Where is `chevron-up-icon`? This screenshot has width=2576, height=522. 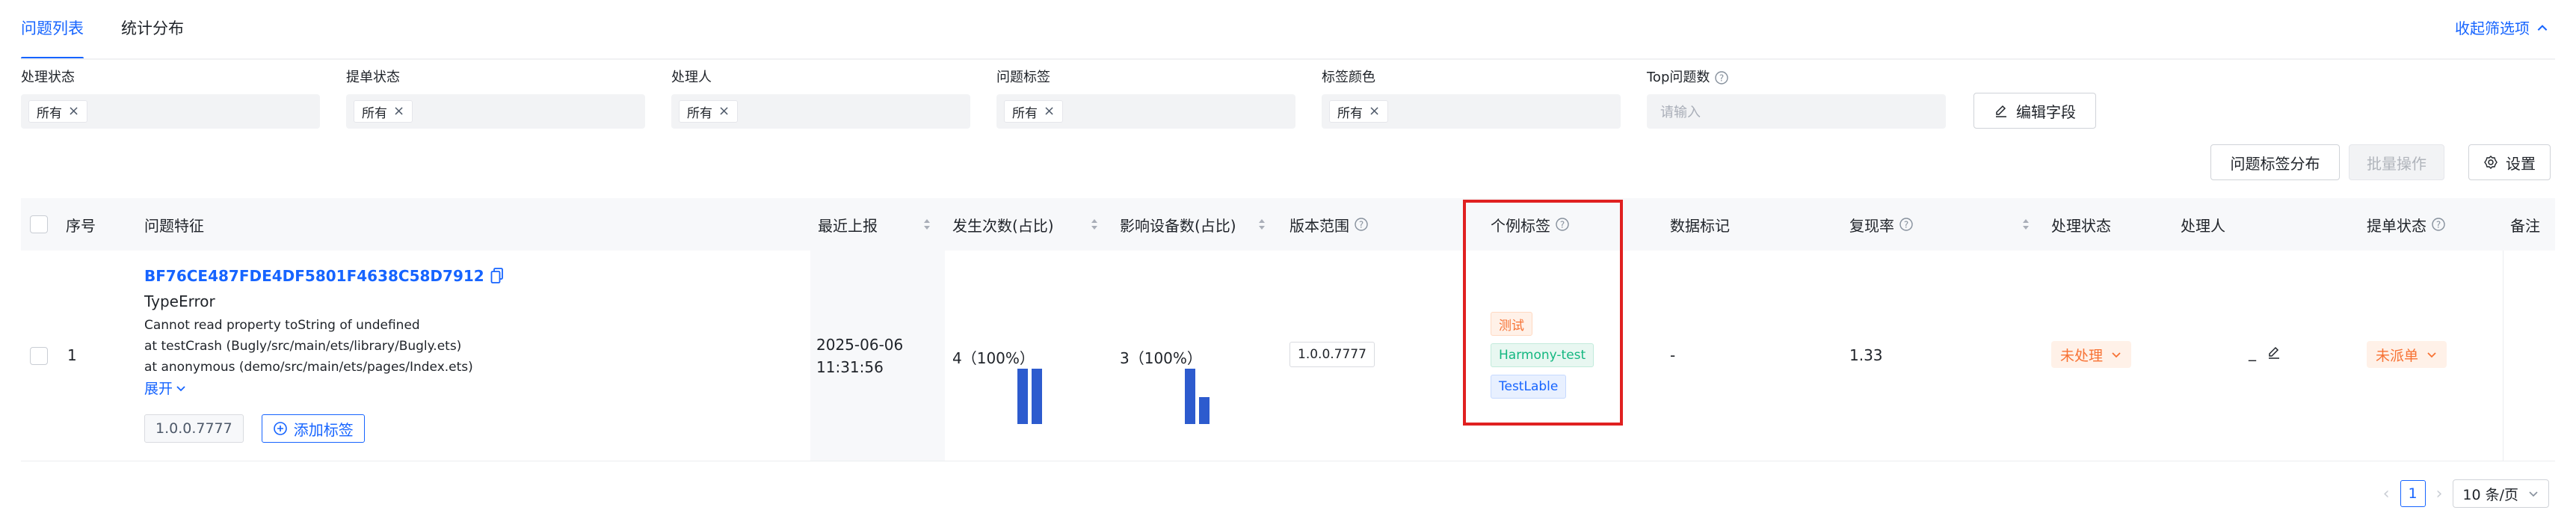
chevron-up-icon is located at coordinates (2542, 28).